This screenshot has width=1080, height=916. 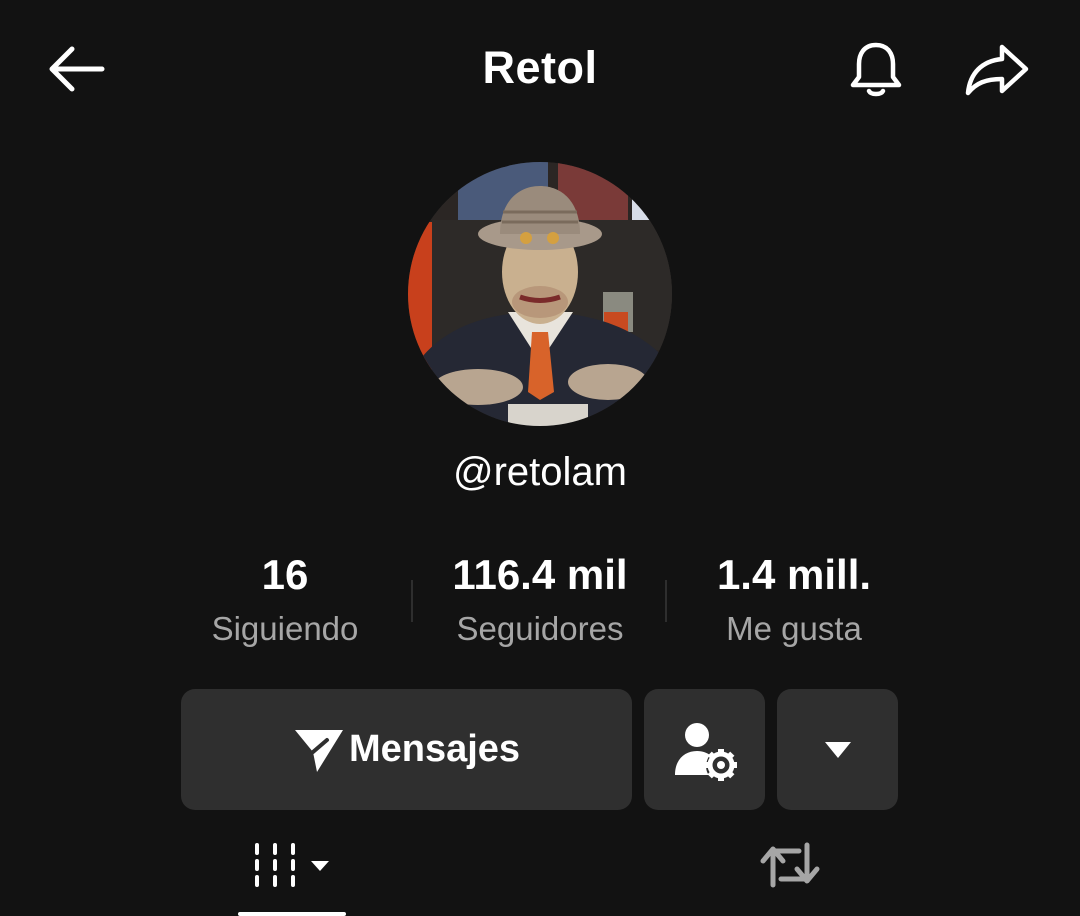 I want to click on avatar, so click(x=540, y=294).